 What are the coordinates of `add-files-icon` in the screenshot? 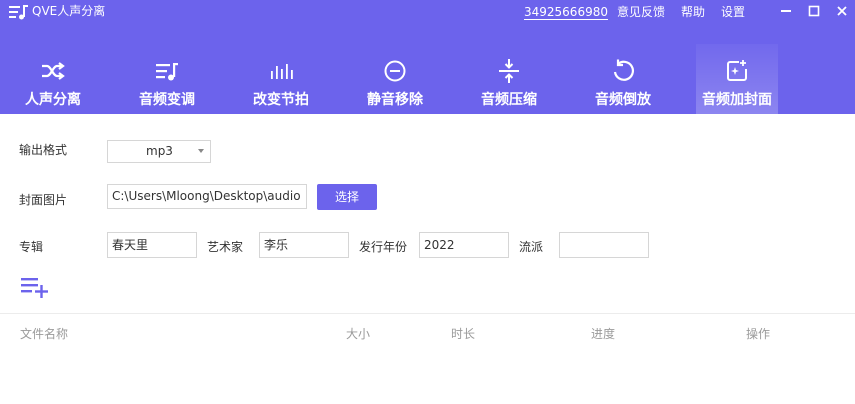 It's located at (35, 287).